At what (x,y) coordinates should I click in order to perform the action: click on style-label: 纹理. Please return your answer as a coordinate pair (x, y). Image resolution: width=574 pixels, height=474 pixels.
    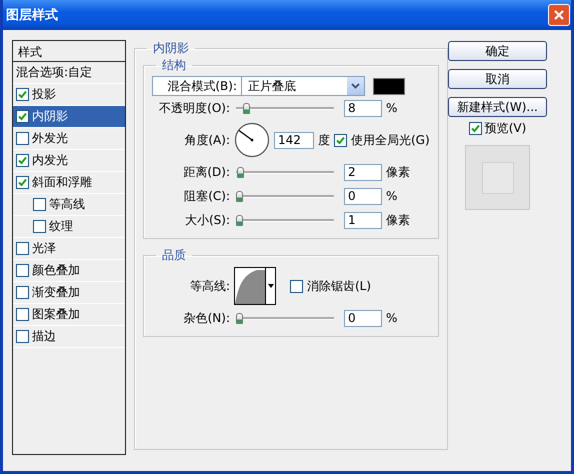
    Looking at the image, I should click on (61, 226).